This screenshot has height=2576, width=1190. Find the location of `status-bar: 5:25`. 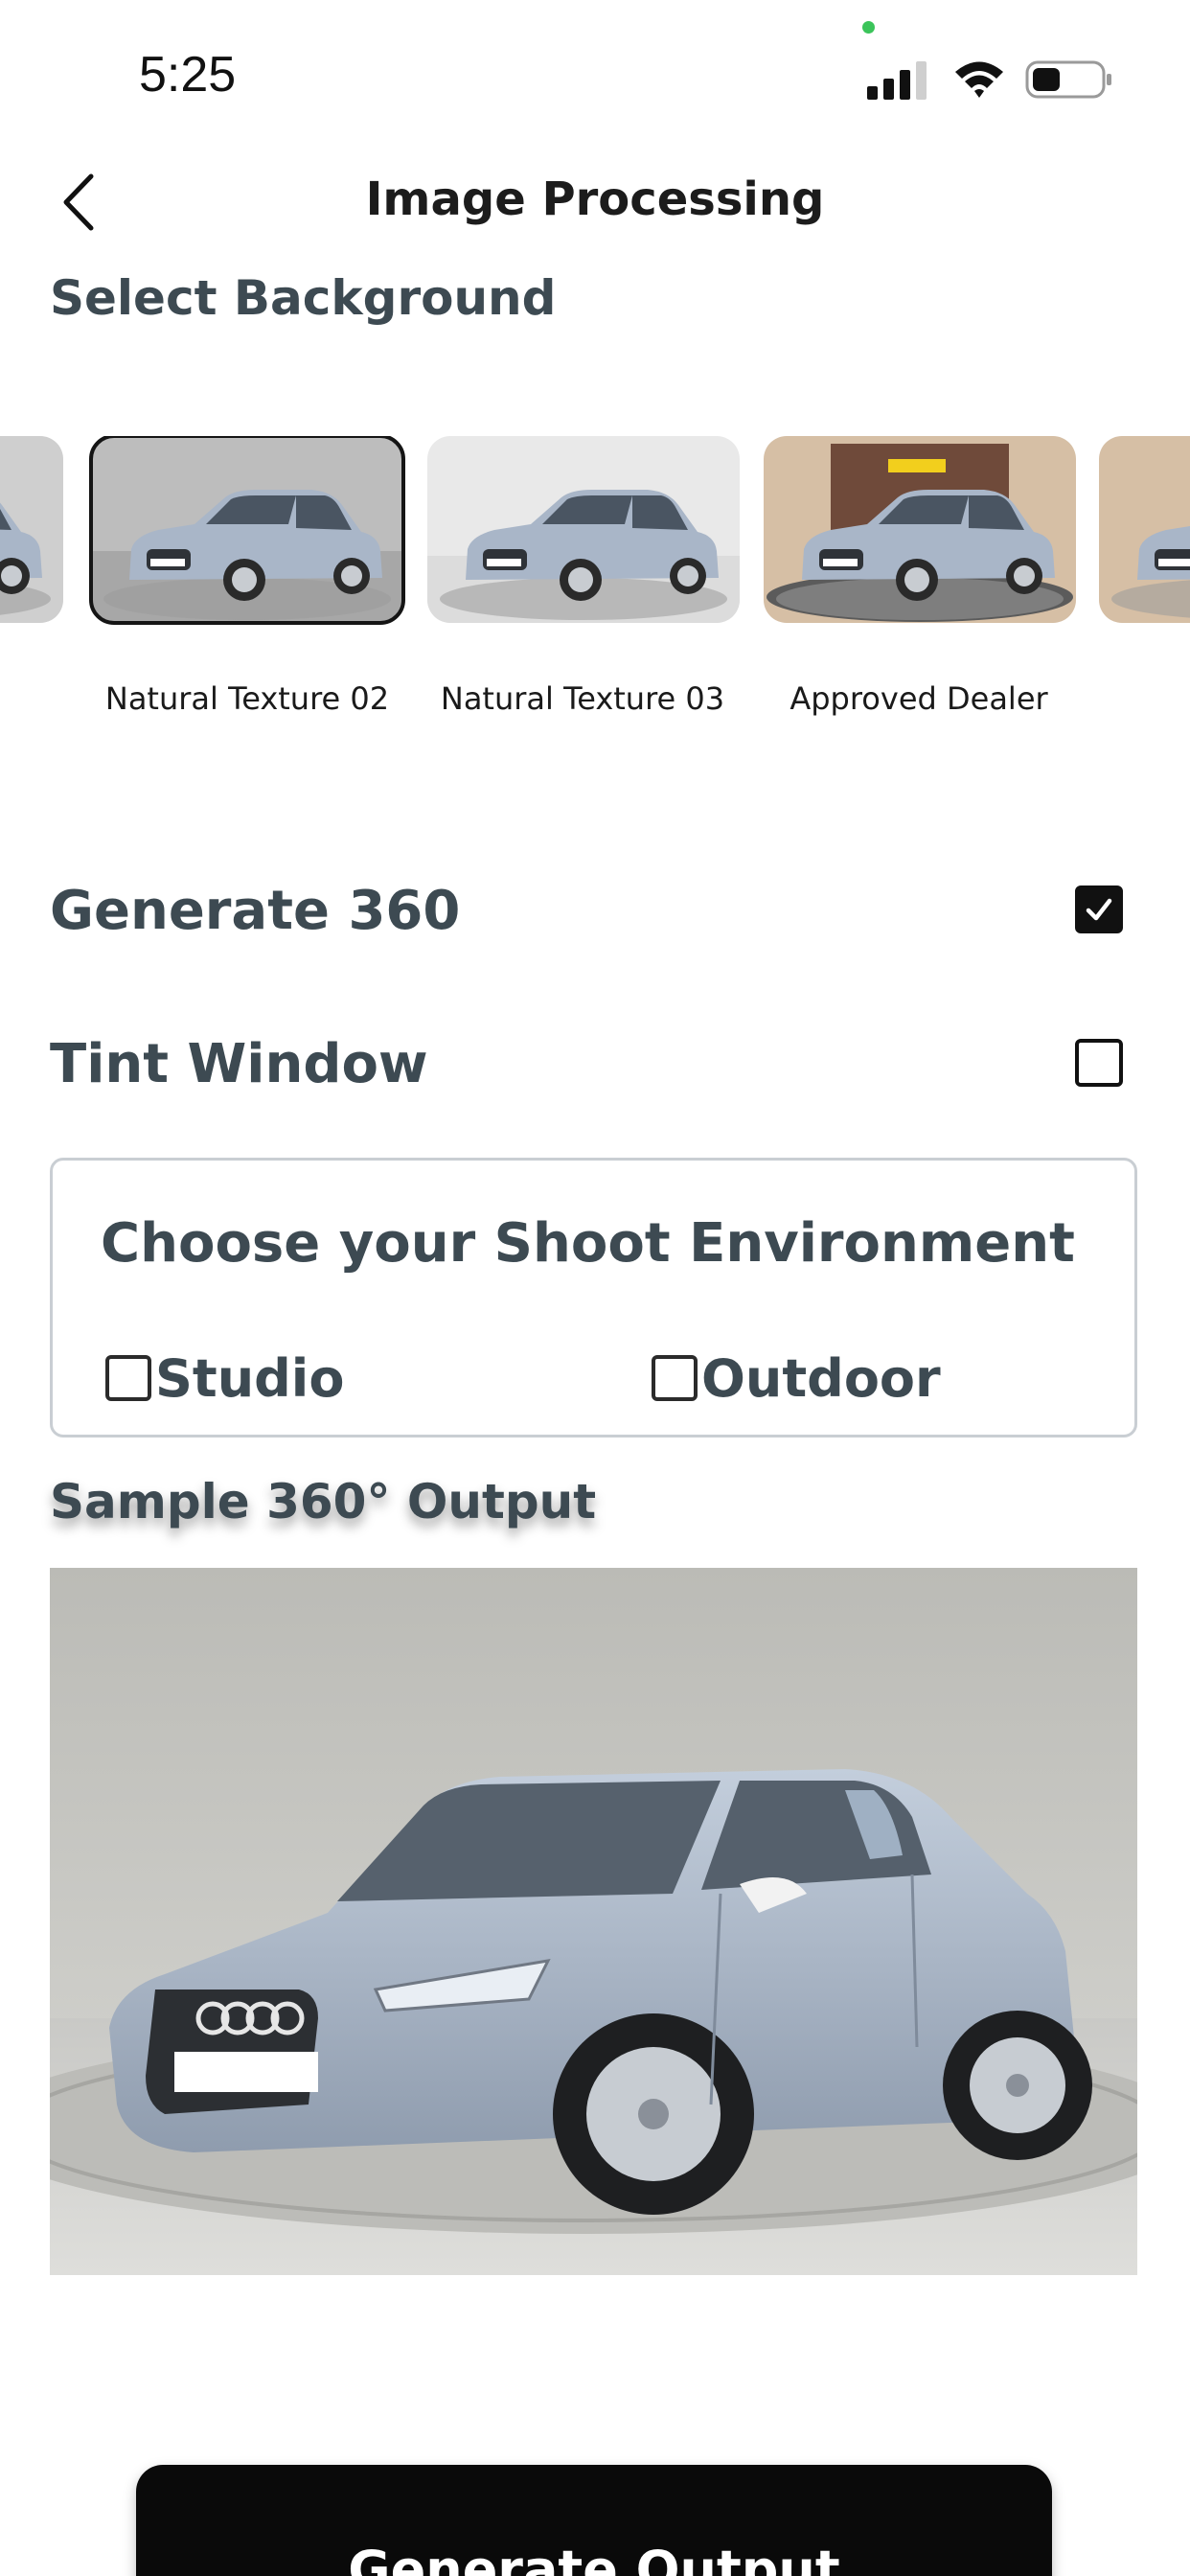

status-bar: 5:25 is located at coordinates (595, 67).